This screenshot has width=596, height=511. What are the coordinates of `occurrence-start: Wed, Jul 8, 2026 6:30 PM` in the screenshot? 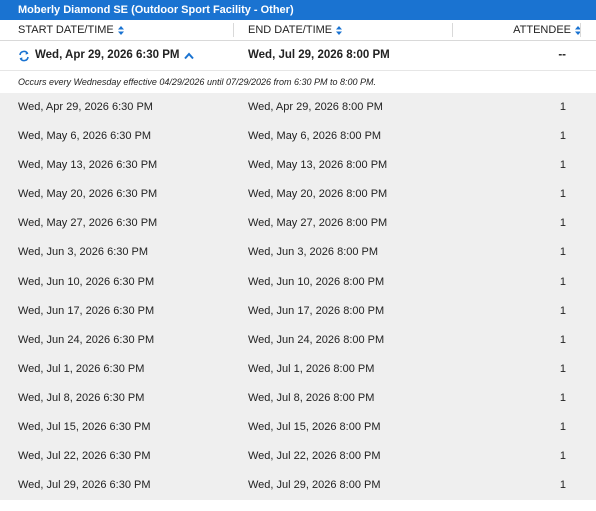 It's located at (81, 397).